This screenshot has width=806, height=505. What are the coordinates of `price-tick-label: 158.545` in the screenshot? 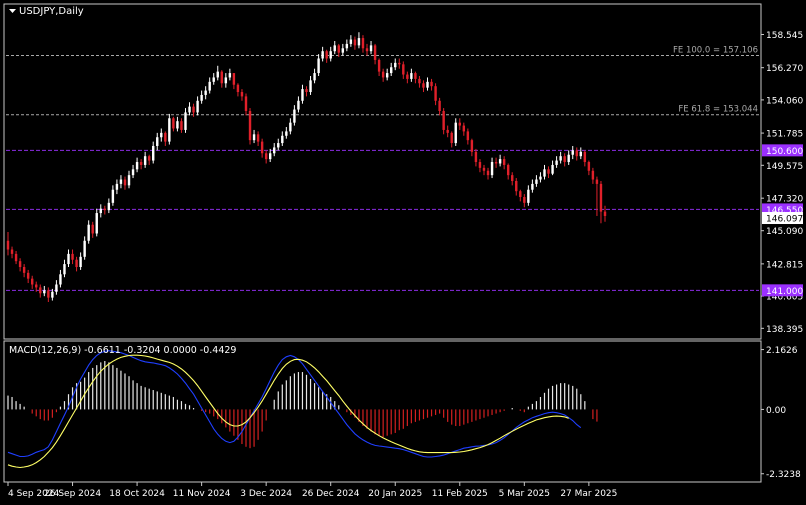 It's located at (784, 36).